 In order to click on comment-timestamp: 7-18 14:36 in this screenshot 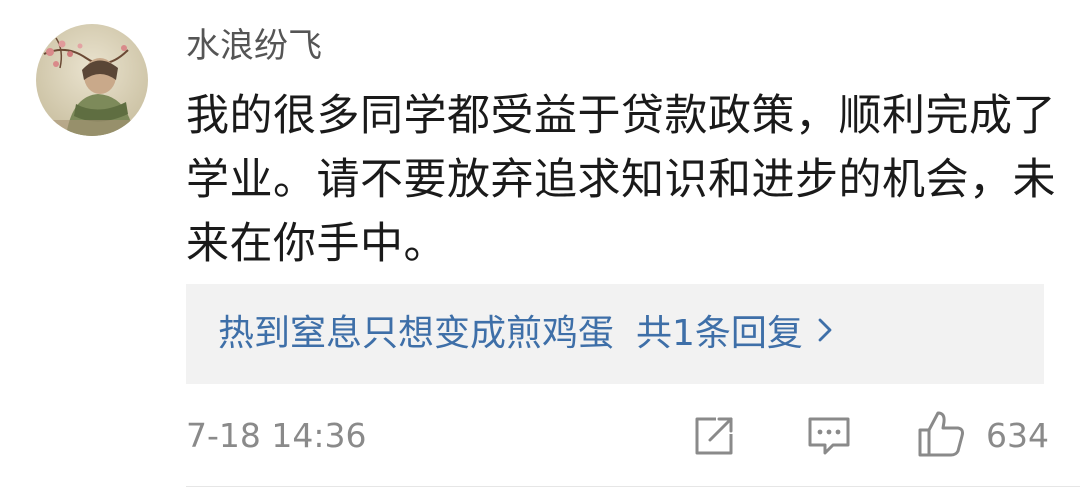, I will do `click(276, 435)`.